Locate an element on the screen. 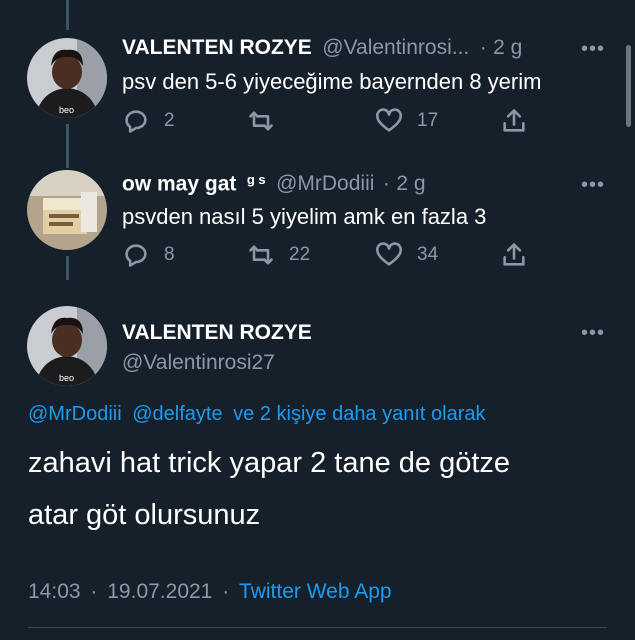 The width and height of the screenshot is (635, 640). like-button: 34 is located at coordinates (406, 255).